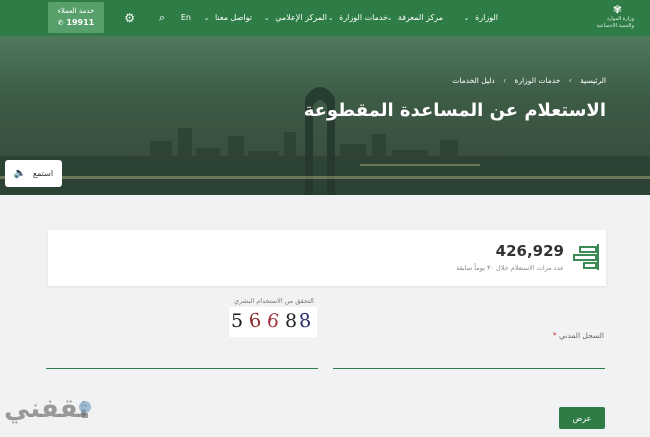 The width and height of the screenshot is (650, 437). I want to click on logo-text-line1: وزارة الموارد, so click(620, 19).